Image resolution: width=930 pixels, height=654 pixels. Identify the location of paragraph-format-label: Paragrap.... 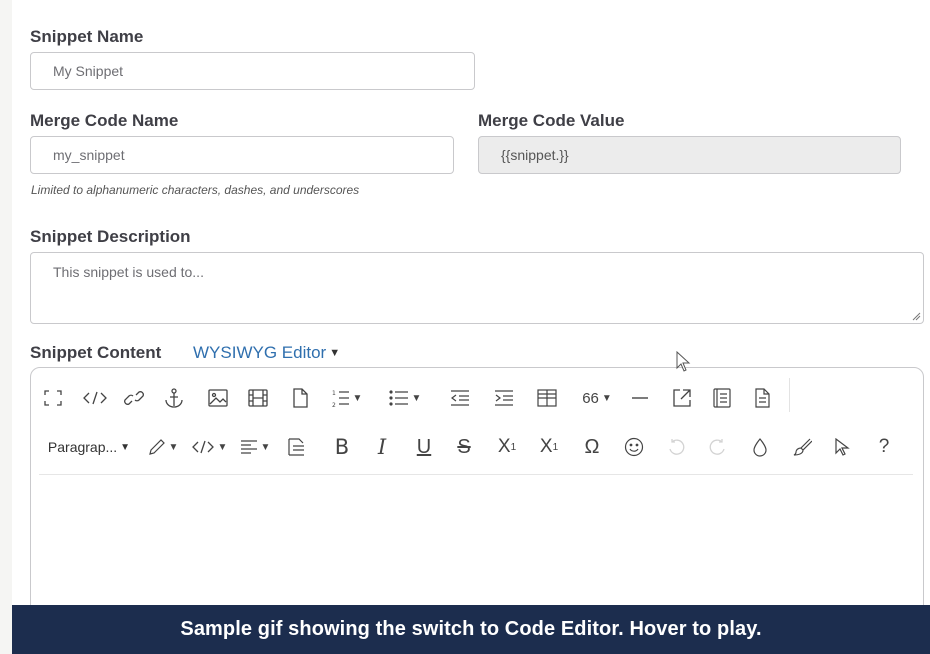
(82, 447).